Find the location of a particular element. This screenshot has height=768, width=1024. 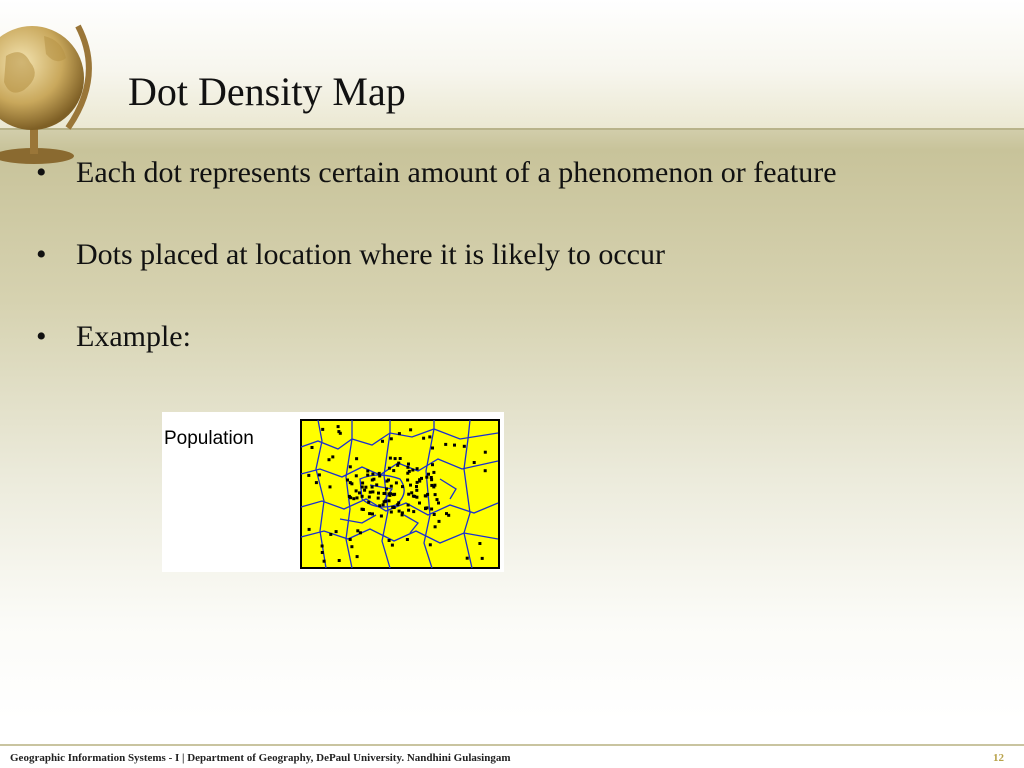

footer-rule is located at coordinates (512, 745).